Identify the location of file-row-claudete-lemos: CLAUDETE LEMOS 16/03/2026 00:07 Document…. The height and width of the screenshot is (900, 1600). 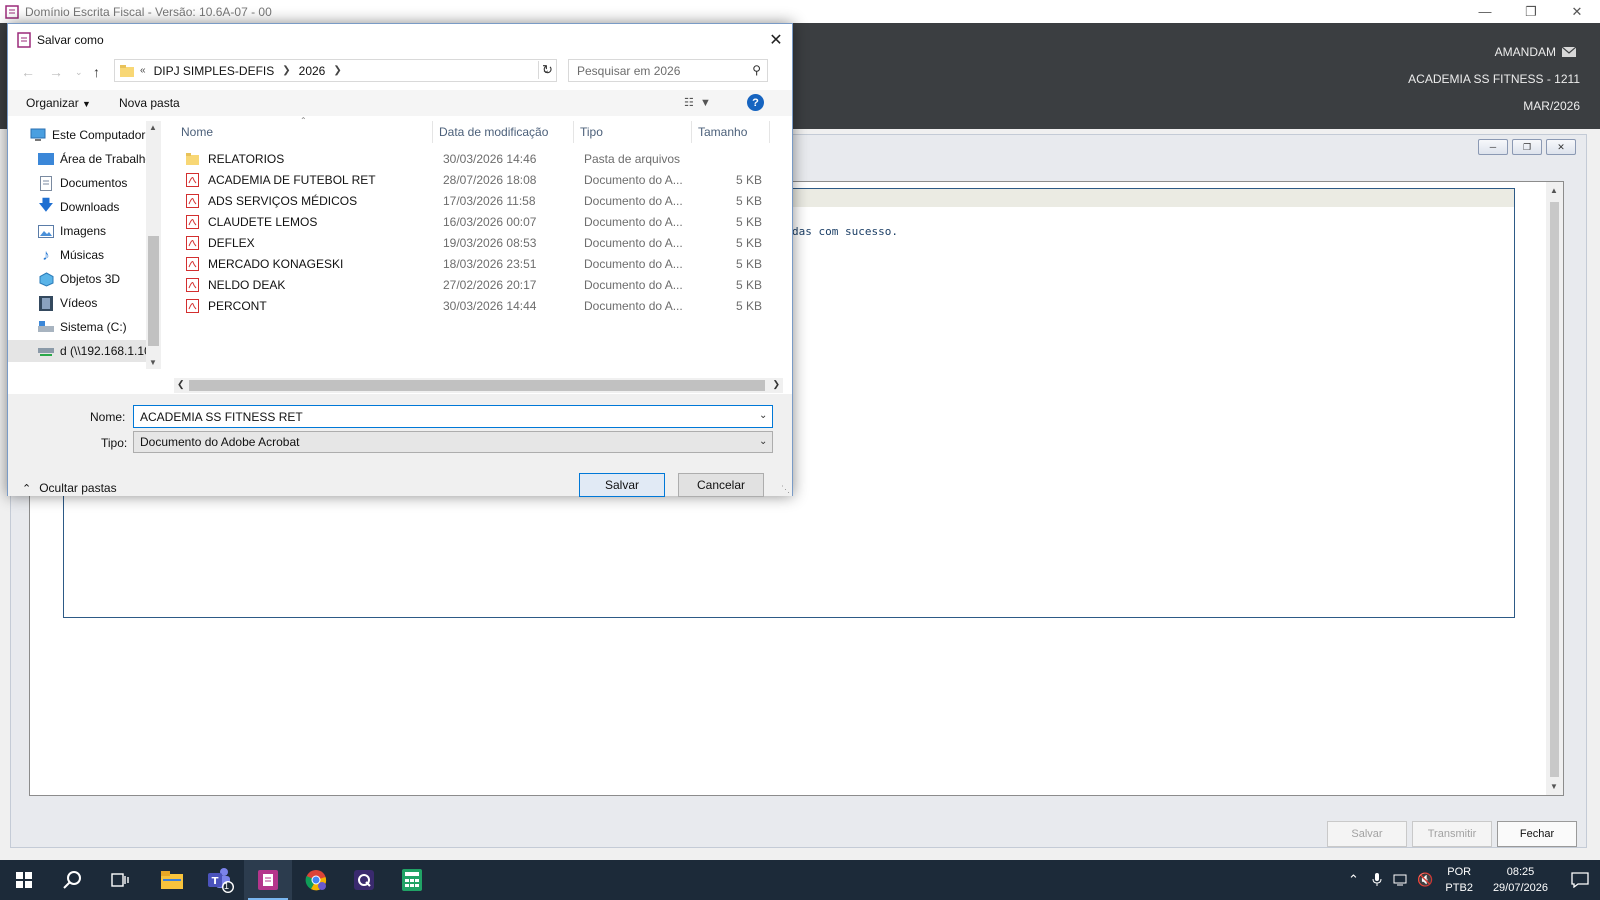
(473, 222).